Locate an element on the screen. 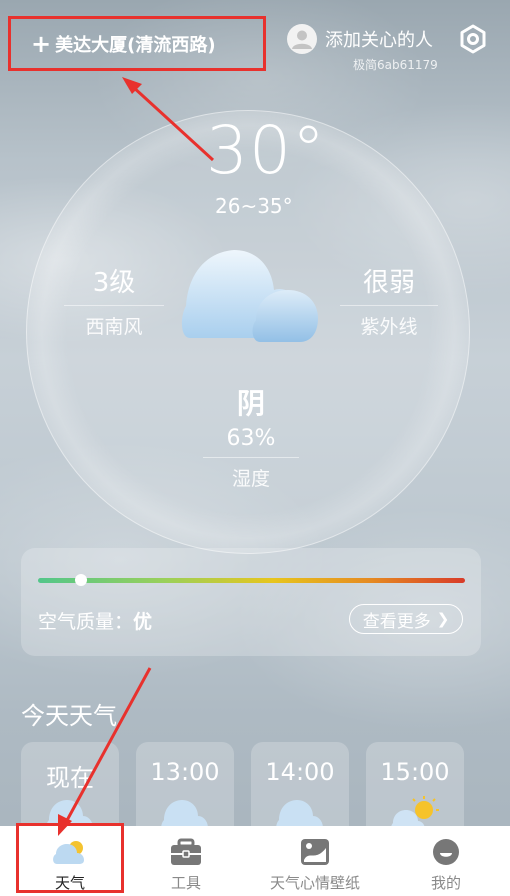 The image size is (510, 896). aqi-gradient-bar is located at coordinates (251, 580).